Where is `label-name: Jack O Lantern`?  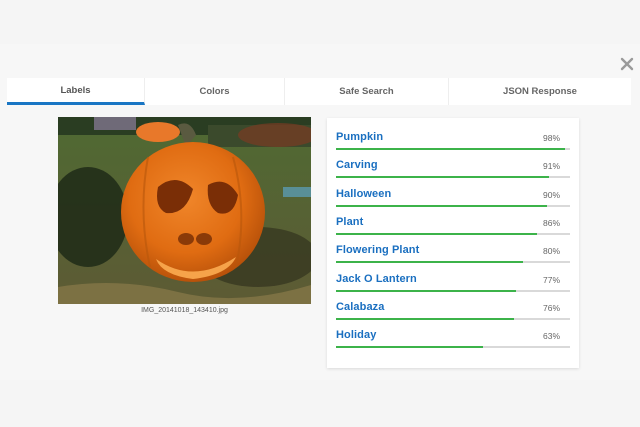
label-name: Jack O Lantern is located at coordinates (376, 279).